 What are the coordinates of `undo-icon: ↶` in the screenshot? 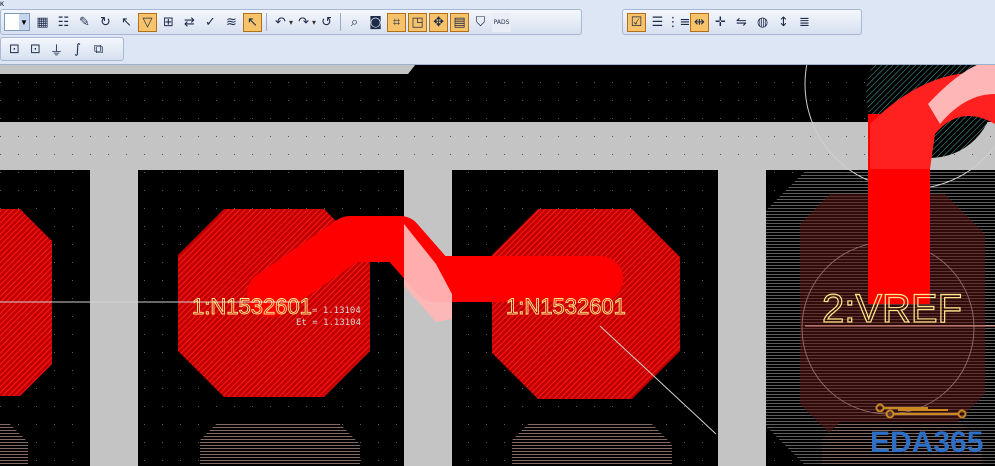 It's located at (280, 22).